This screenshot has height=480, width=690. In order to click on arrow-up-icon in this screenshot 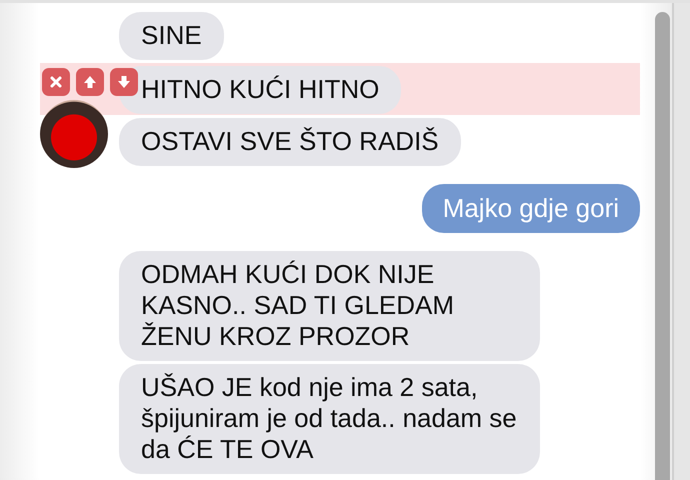, I will do `click(90, 82)`.